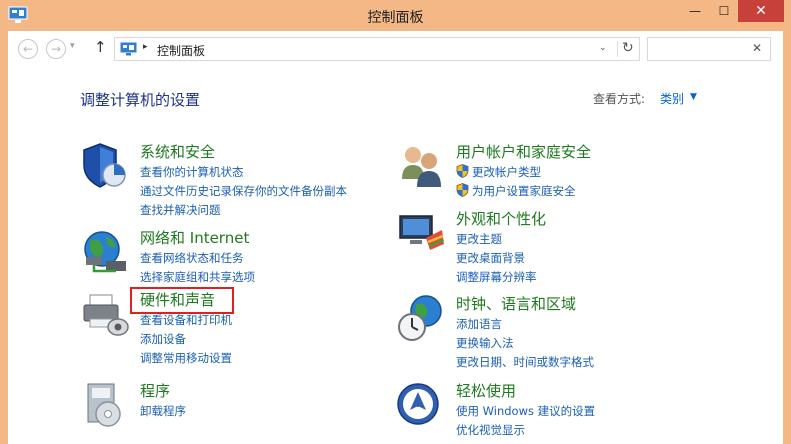 This screenshot has height=444, width=791. What do you see at coordinates (140, 100) in the screenshot?
I see `page-title: 调整计算机的设置` at bounding box center [140, 100].